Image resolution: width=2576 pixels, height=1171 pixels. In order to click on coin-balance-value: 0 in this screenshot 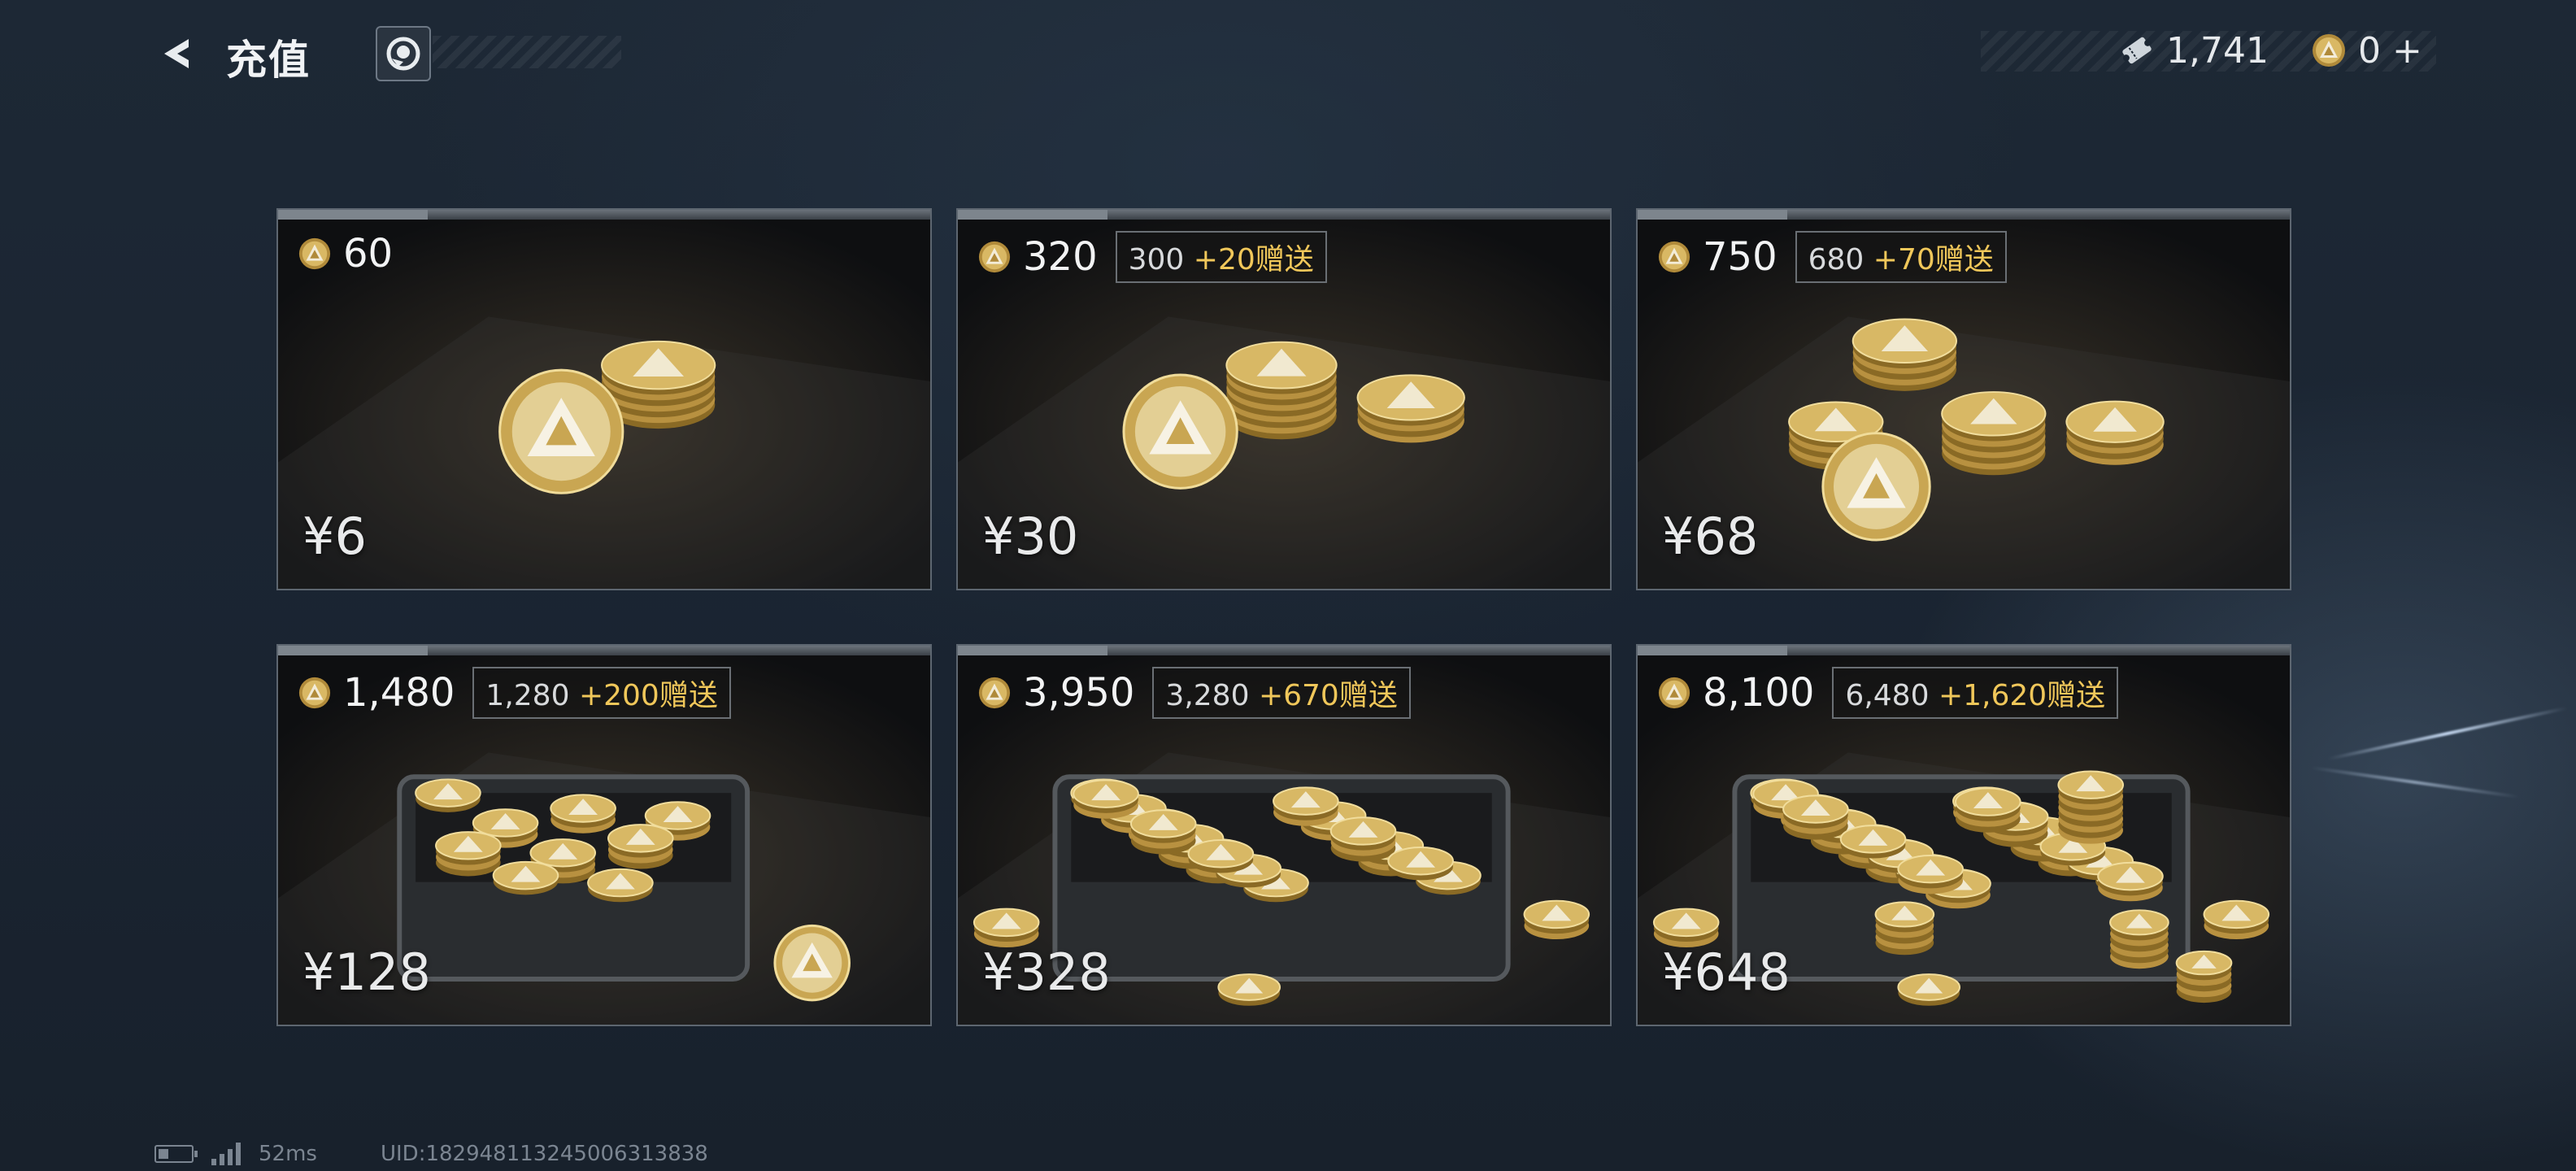, I will do `click(2370, 50)`.